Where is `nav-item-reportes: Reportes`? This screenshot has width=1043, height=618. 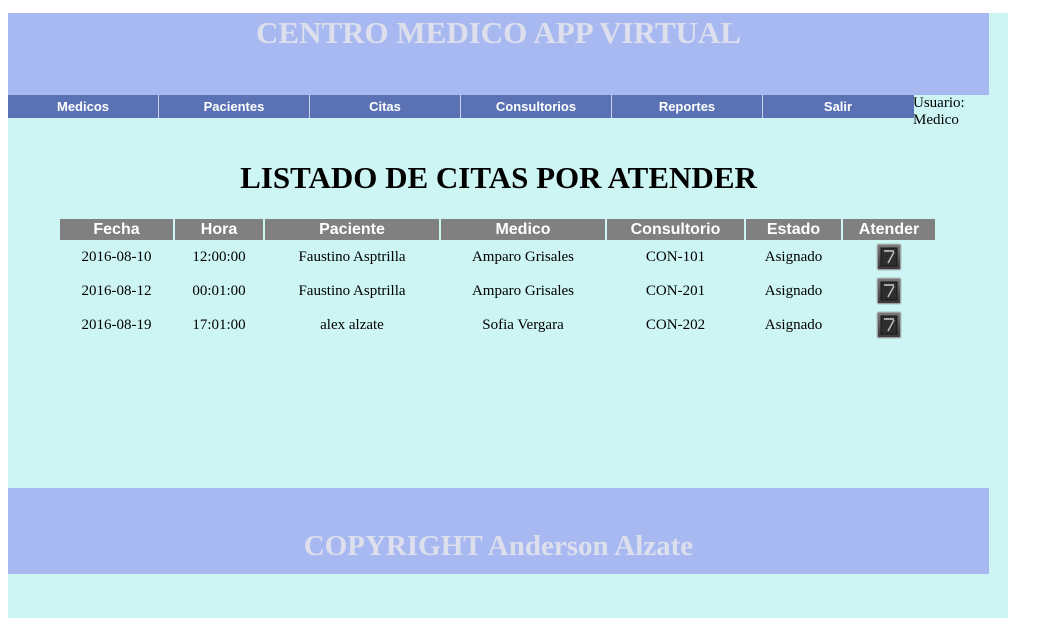 nav-item-reportes: Reportes is located at coordinates (687, 106).